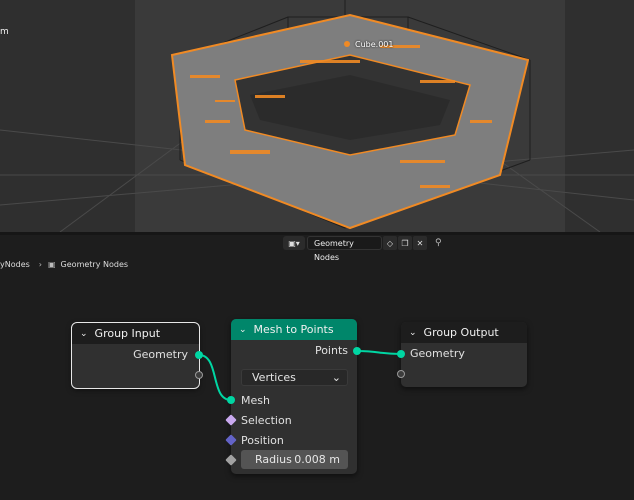 Image resolution: width=634 pixels, height=500 pixels. I want to click on group-output-node: ⌄ Group Output Geometry, so click(462, 354).